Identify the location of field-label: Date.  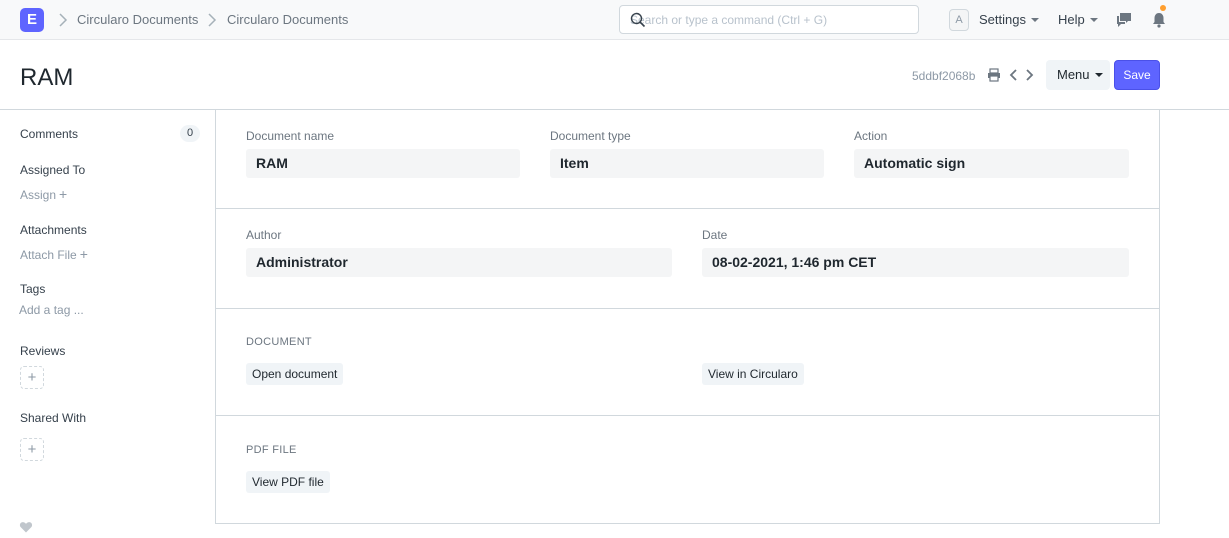
(715, 235).